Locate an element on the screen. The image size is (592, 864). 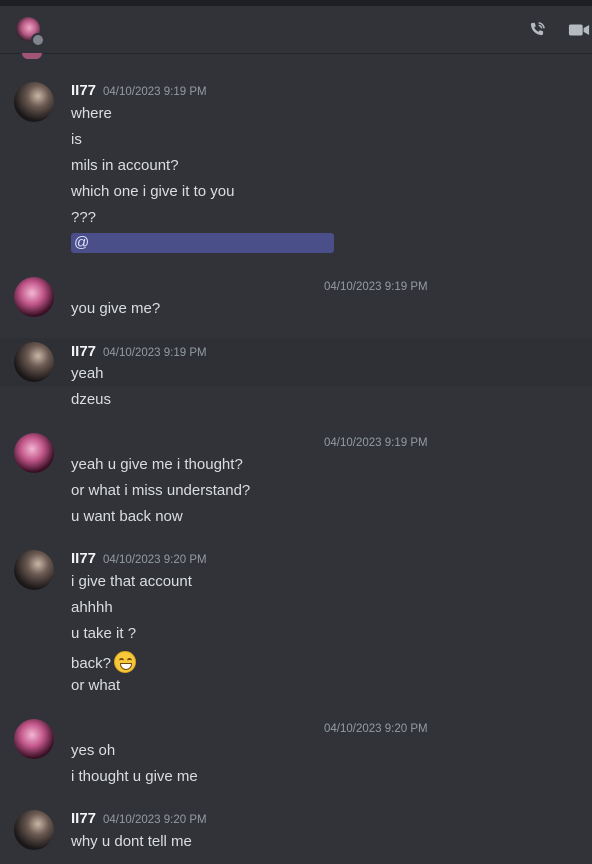
message-text: ??? is located at coordinates (84, 217).